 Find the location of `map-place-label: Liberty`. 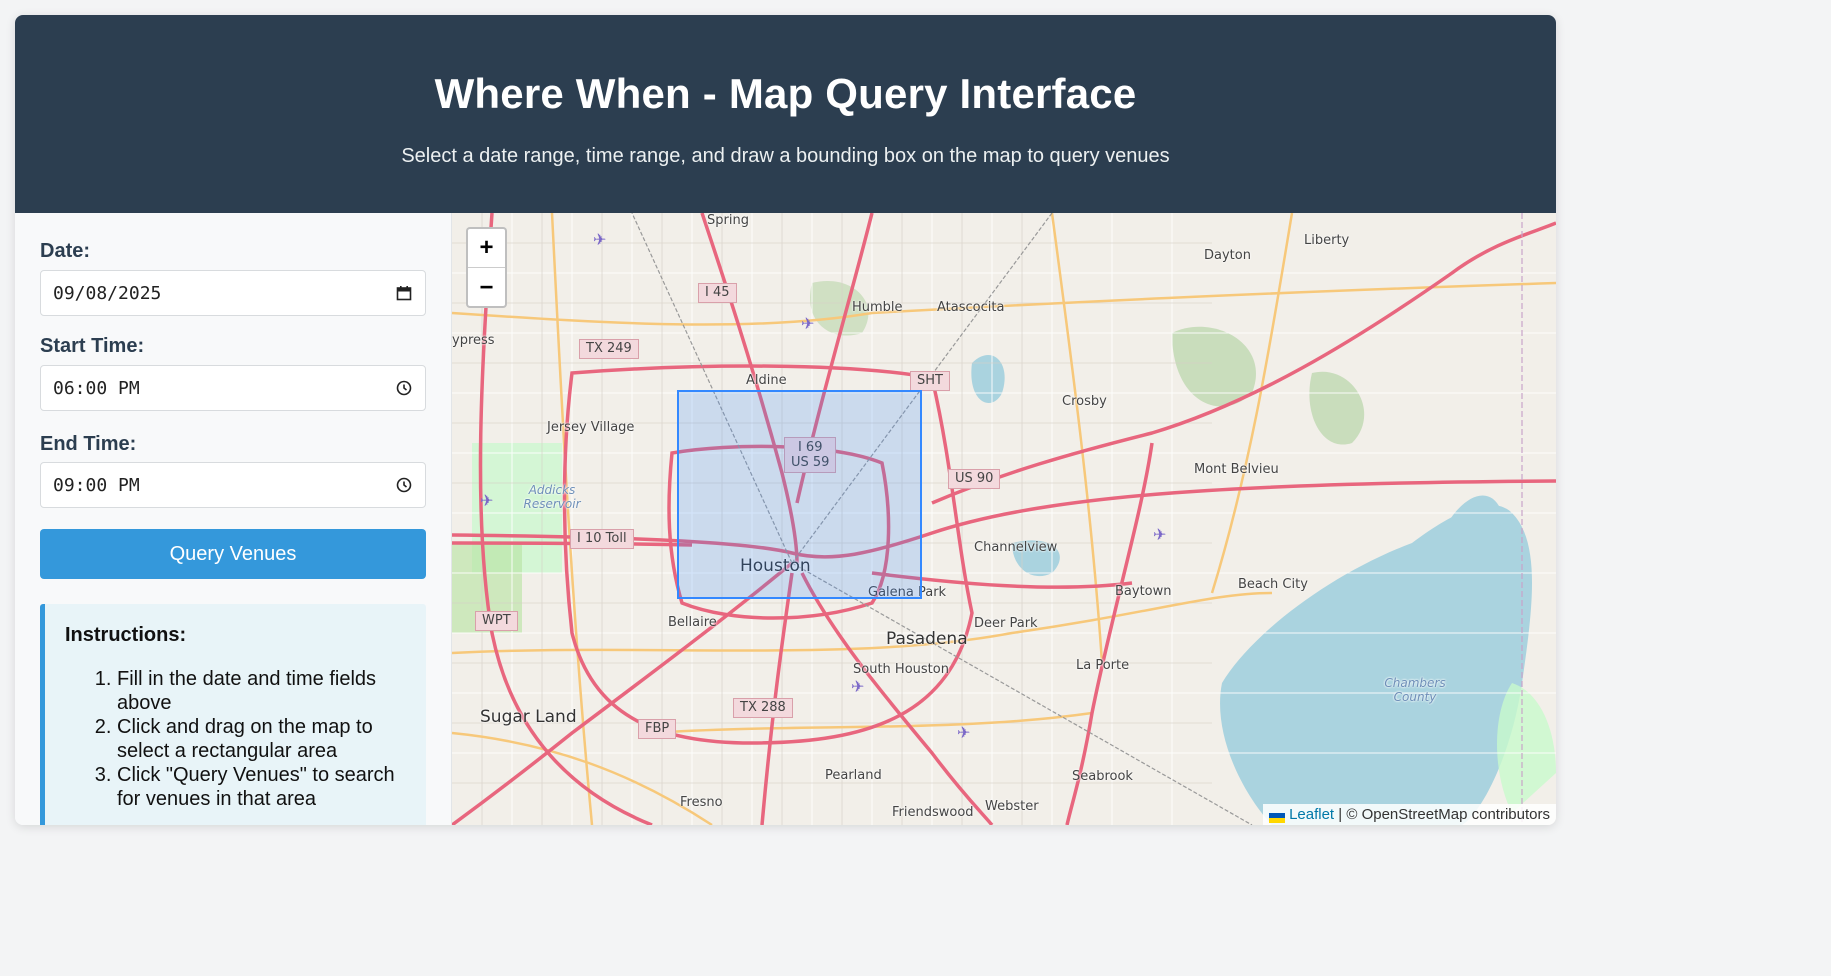

map-place-label: Liberty is located at coordinates (1327, 240).